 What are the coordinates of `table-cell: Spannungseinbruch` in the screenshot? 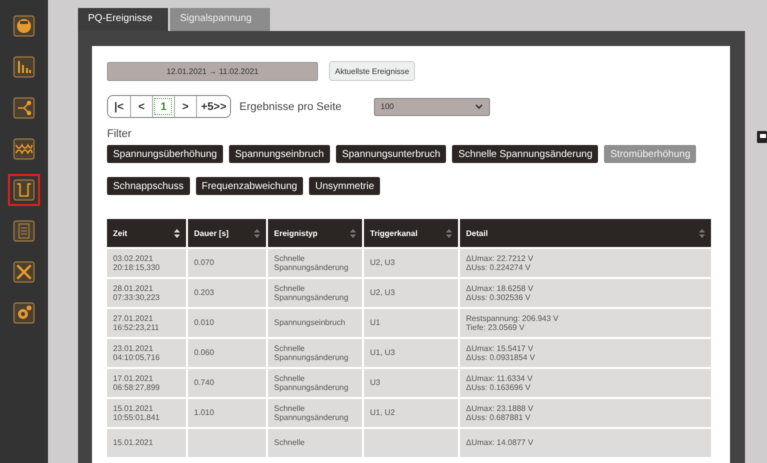 It's located at (315, 323).